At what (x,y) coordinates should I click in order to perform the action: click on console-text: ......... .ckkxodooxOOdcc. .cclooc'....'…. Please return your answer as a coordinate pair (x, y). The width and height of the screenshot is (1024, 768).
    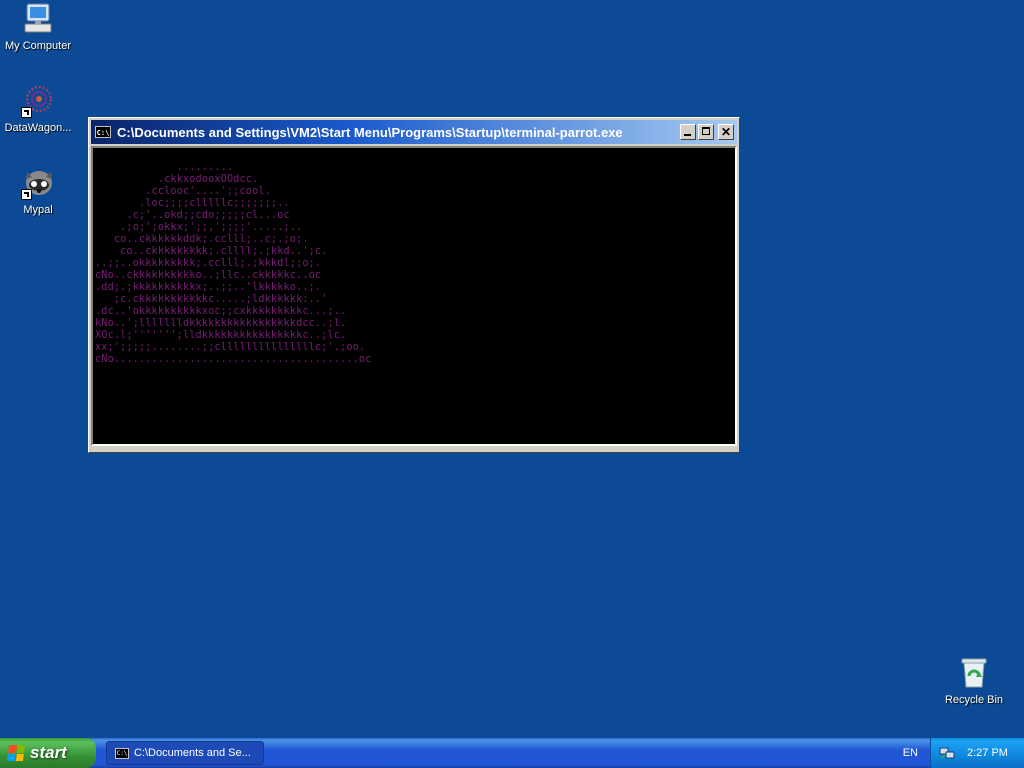
    Looking at the image, I should click on (233, 263).